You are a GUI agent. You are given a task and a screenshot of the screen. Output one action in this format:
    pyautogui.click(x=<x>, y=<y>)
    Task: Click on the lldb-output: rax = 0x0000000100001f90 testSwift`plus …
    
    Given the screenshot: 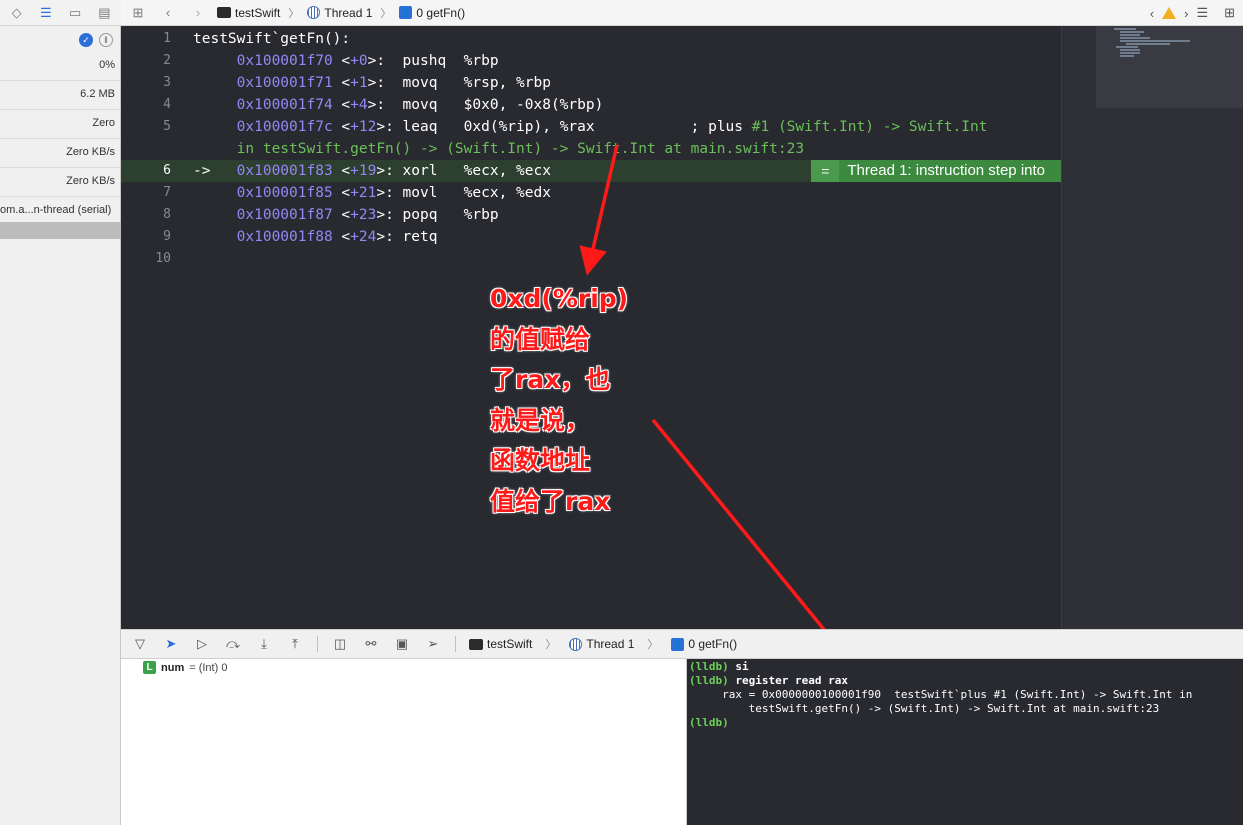 What is the action you would take?
    pyautogui.click(x=941, y=694)
    